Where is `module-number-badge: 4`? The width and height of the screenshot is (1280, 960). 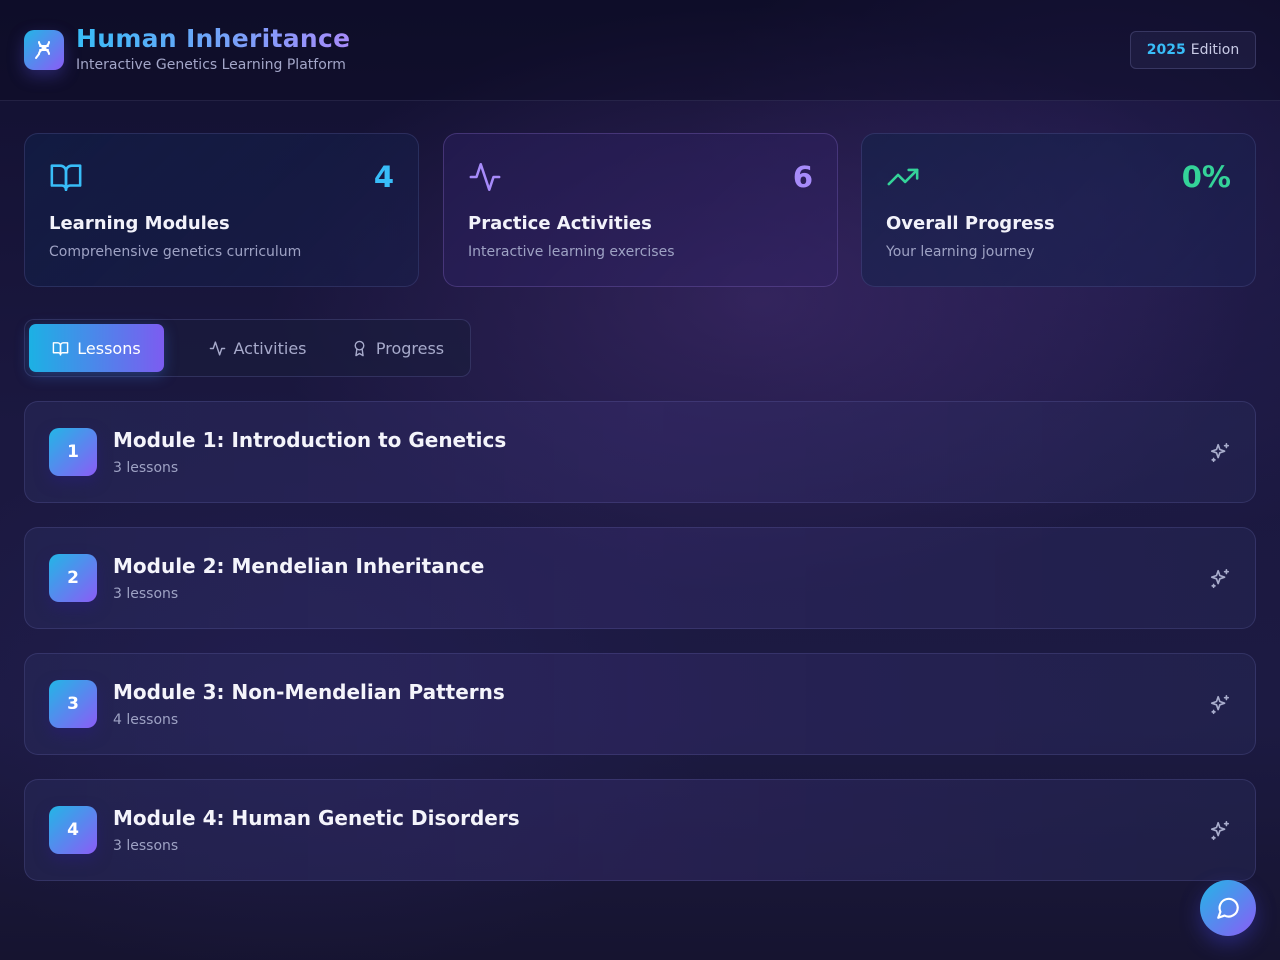
module-number-badge: 4 is located at coordinates (73, 830).